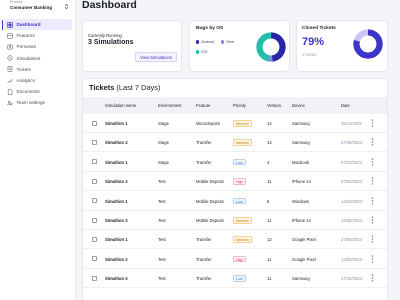  I want to click on priority-badge: High, so click(240, 181).